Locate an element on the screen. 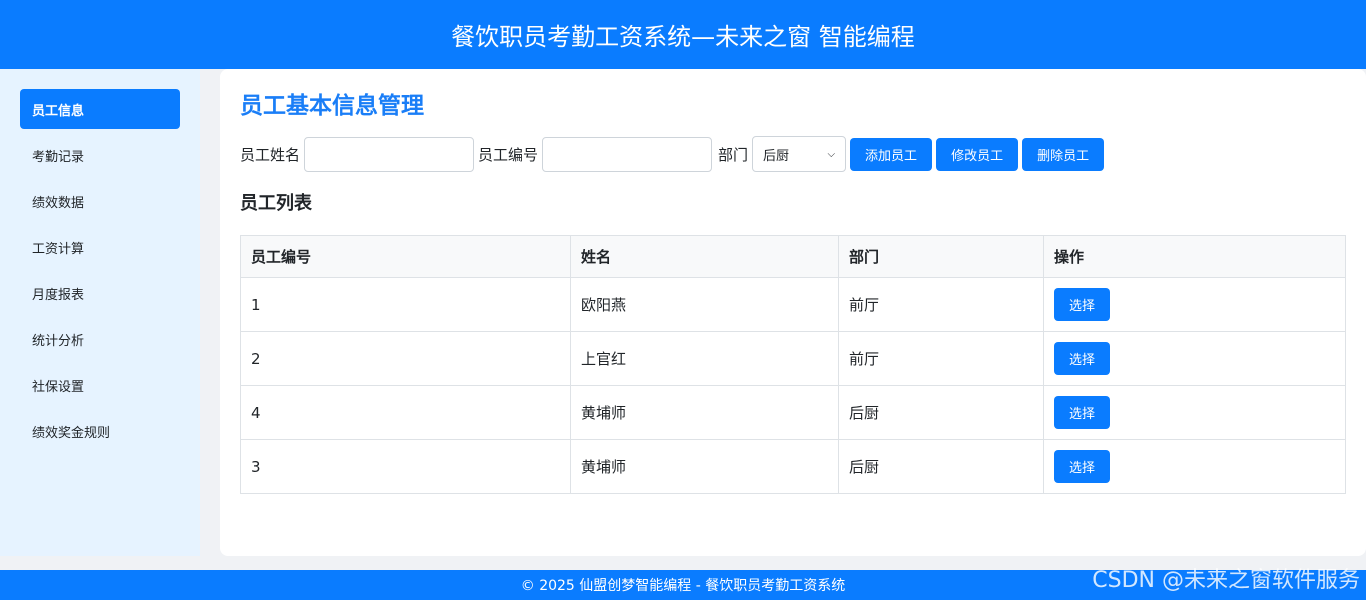 This screenshot has height=600, width=1366. dept-label: 部门 is located at coordinates (733, 154).